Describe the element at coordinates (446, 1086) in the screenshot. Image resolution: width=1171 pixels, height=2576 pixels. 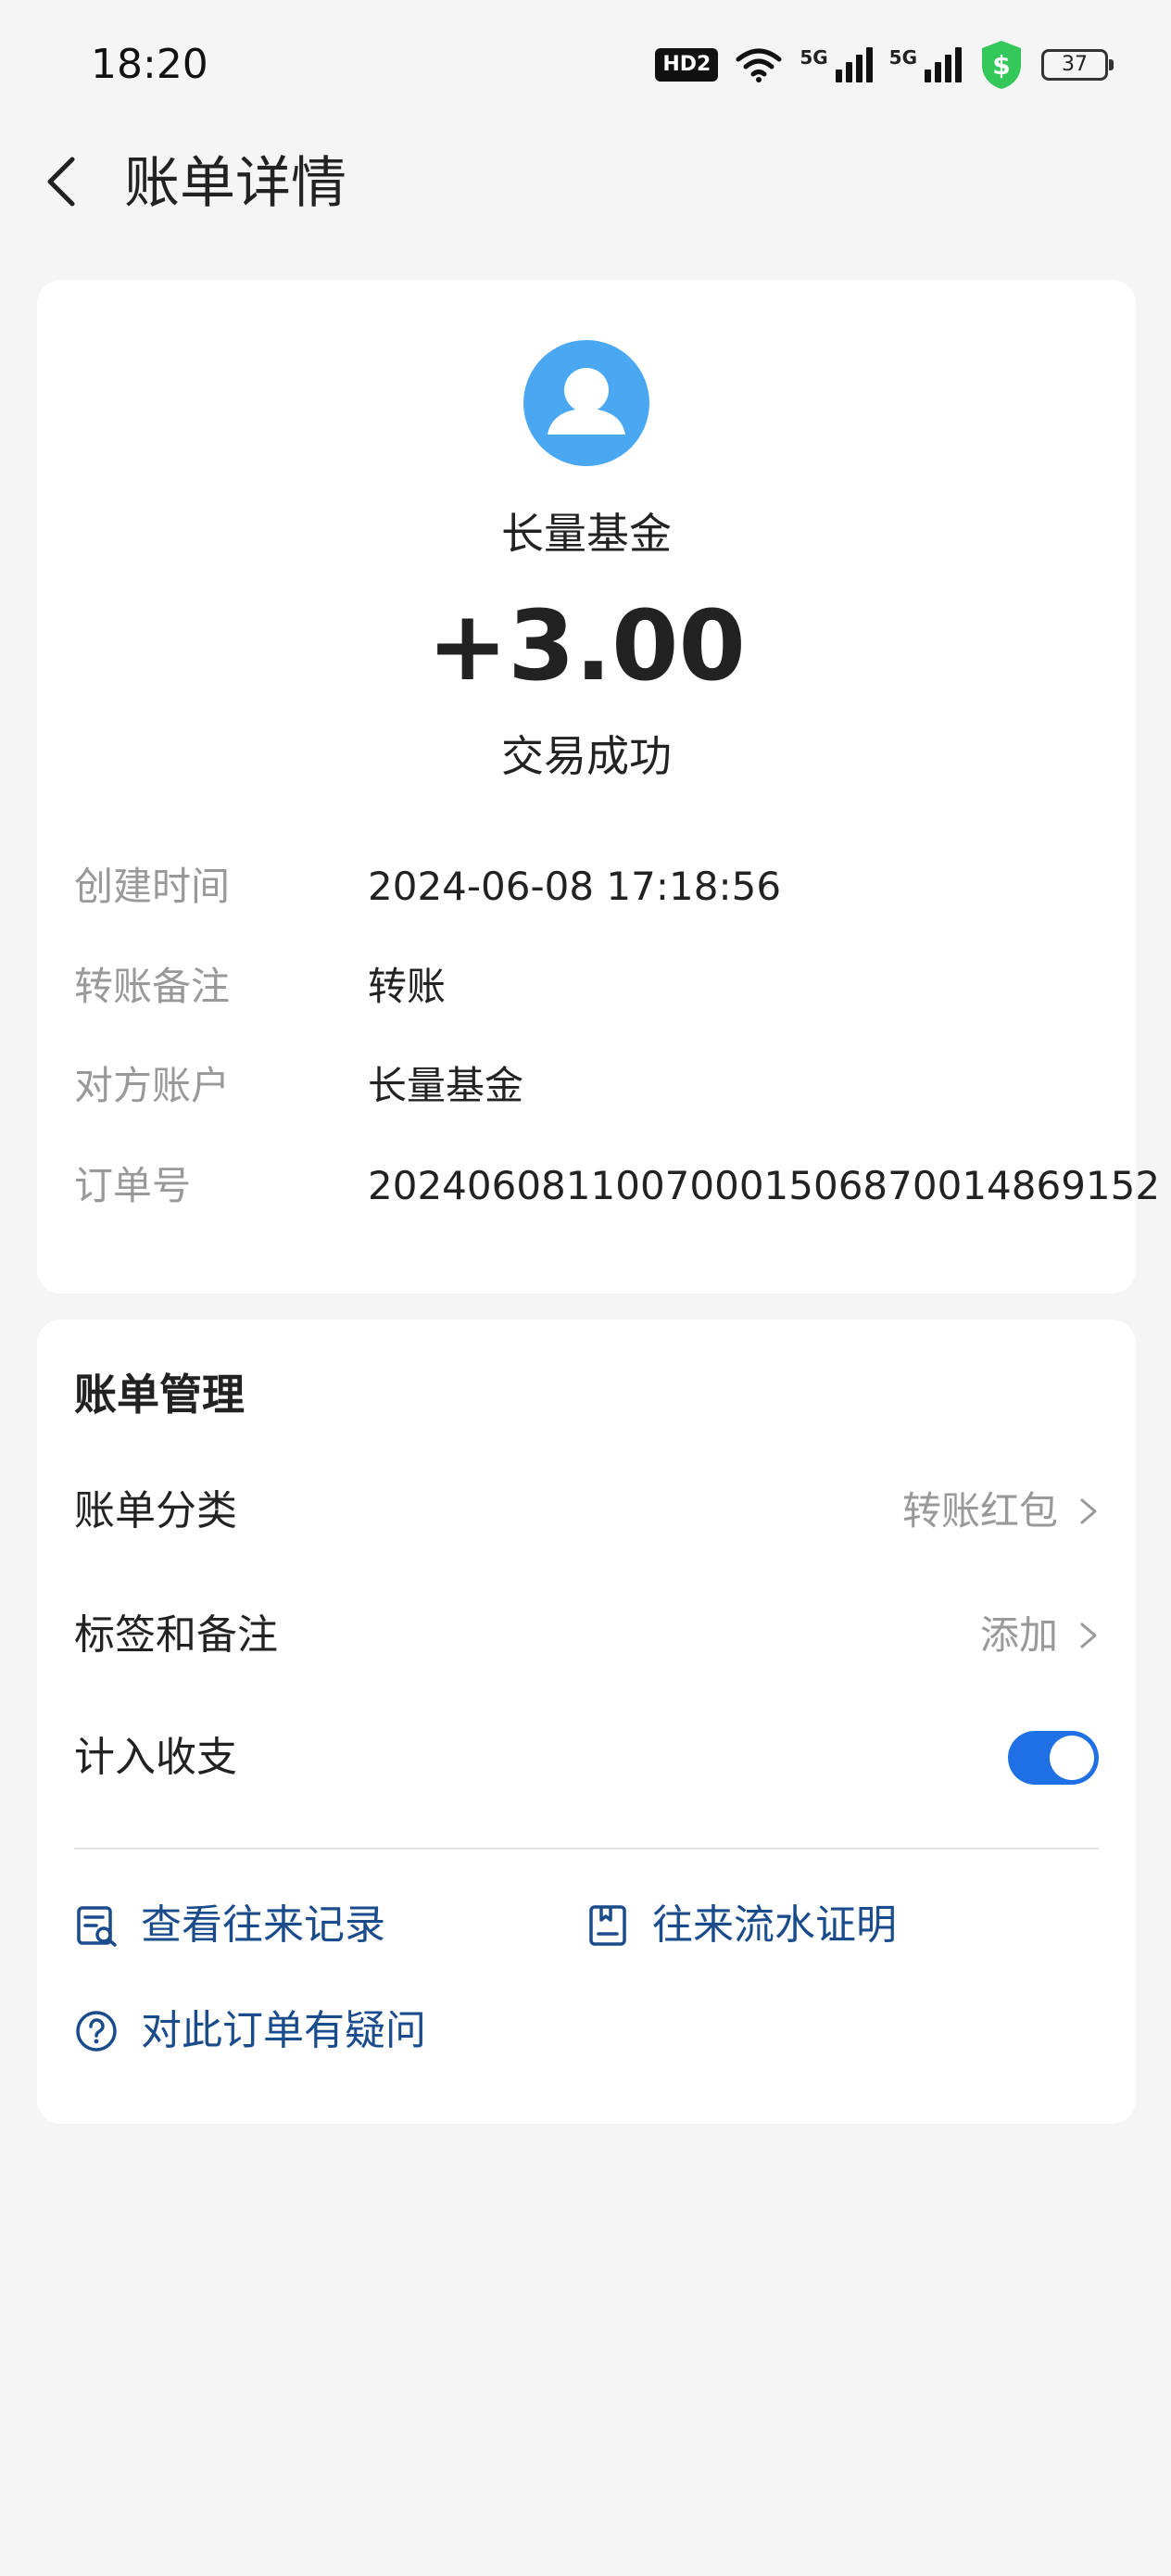
I see `detail-value: 长量基金` at that location.